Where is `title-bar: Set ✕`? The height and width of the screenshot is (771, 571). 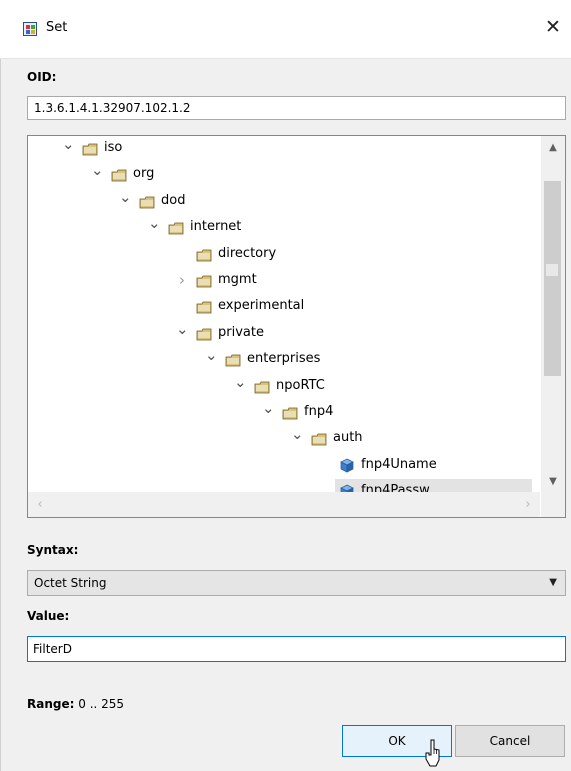
title-bar: Set ✕ is located at coordinates (285, 29).